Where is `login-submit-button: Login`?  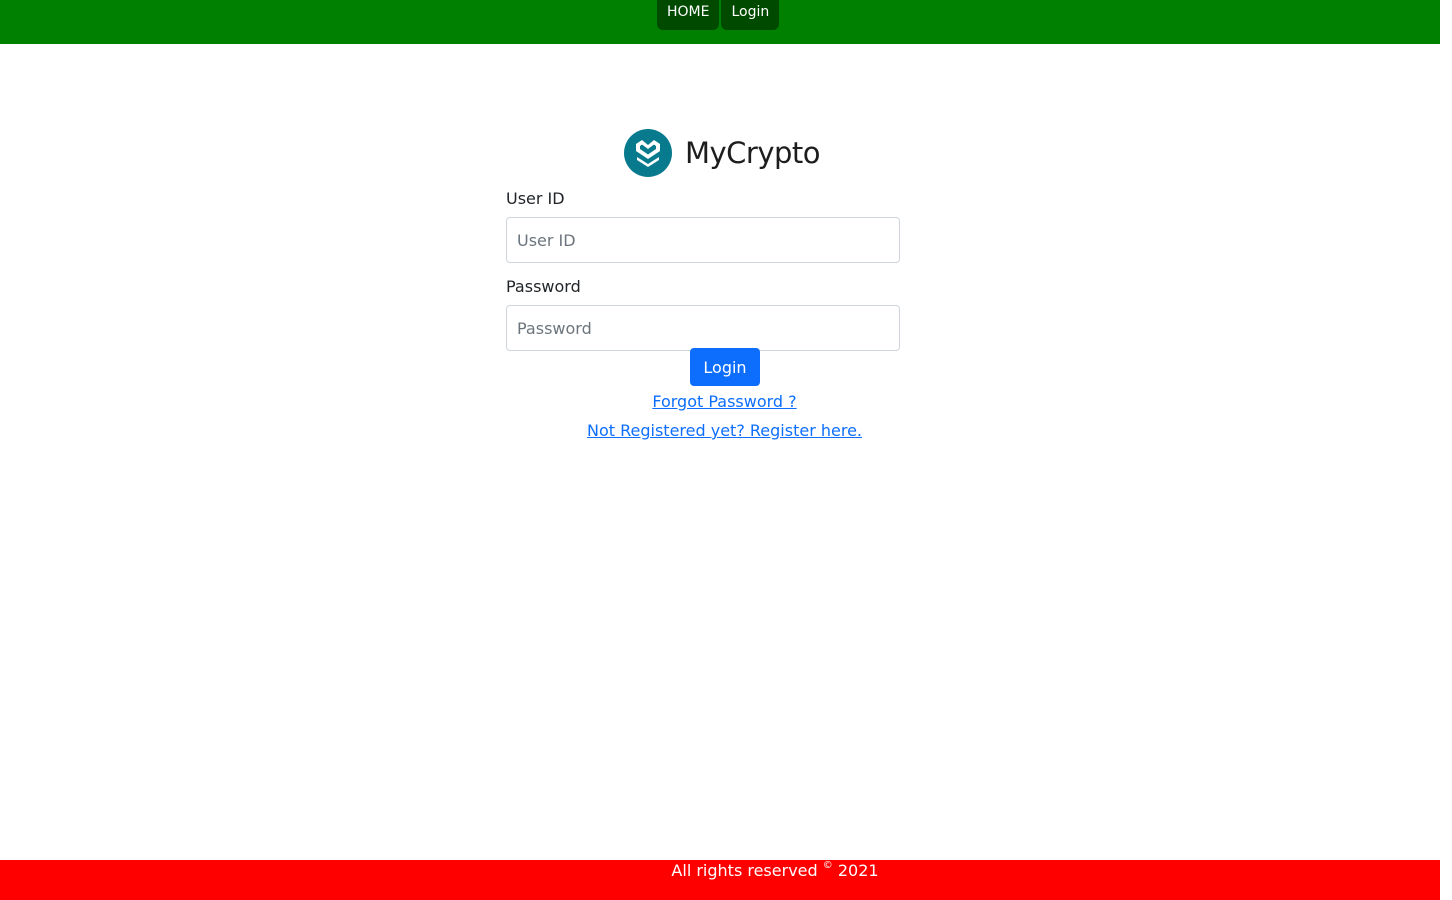 login-submit-button: Login is located at coordinates (725, 367).